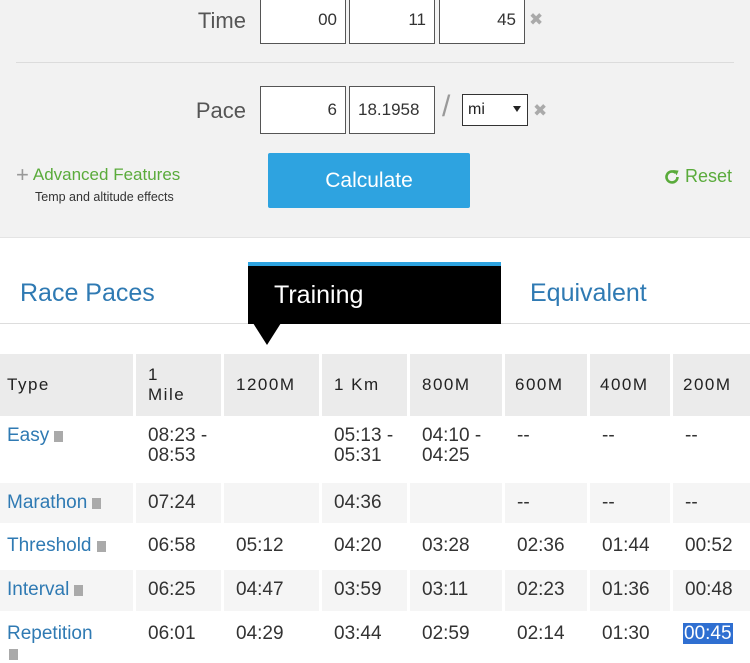  I want to click on advanced-features-label: Advanced Features, so click(106, 174).